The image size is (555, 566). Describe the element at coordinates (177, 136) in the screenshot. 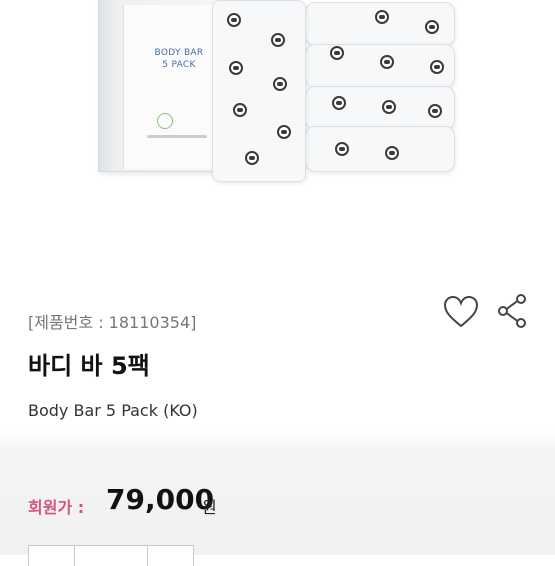

I see `box-foot-mark` at that location.